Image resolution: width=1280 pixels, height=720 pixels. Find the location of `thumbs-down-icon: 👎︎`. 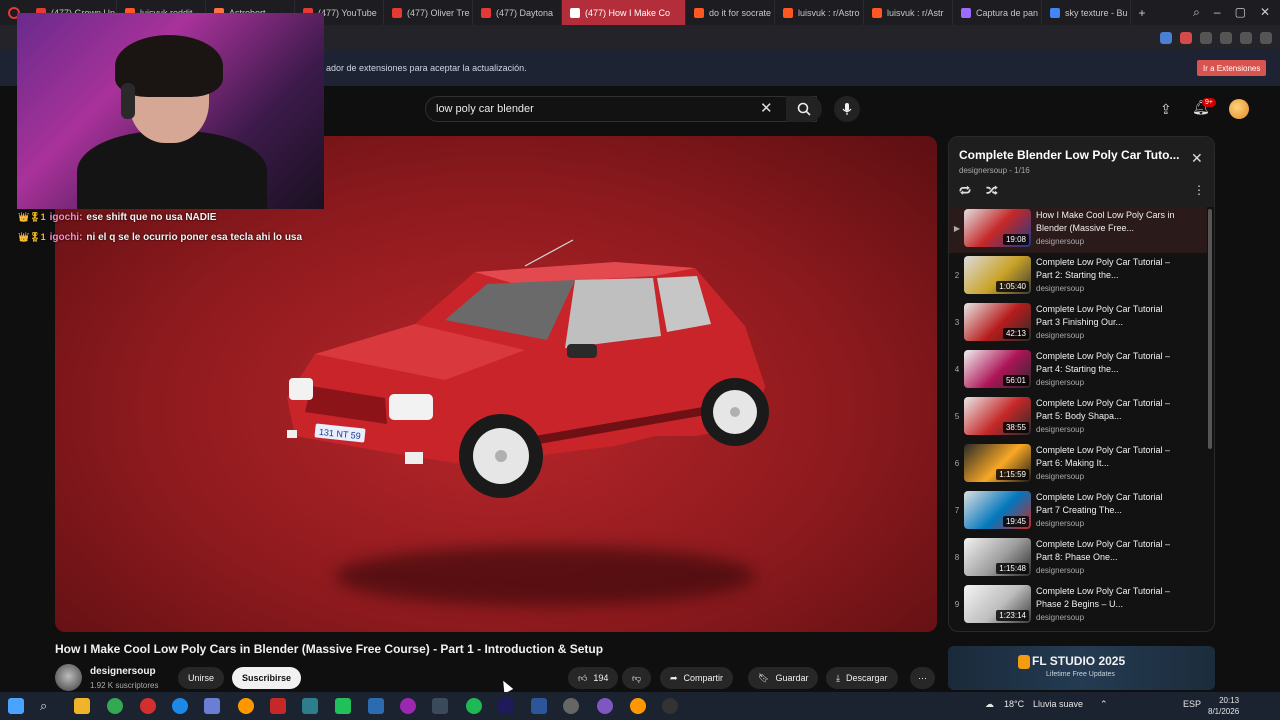

thumbs-down-icon: 👎︎ is located at coordinates (637, 677).